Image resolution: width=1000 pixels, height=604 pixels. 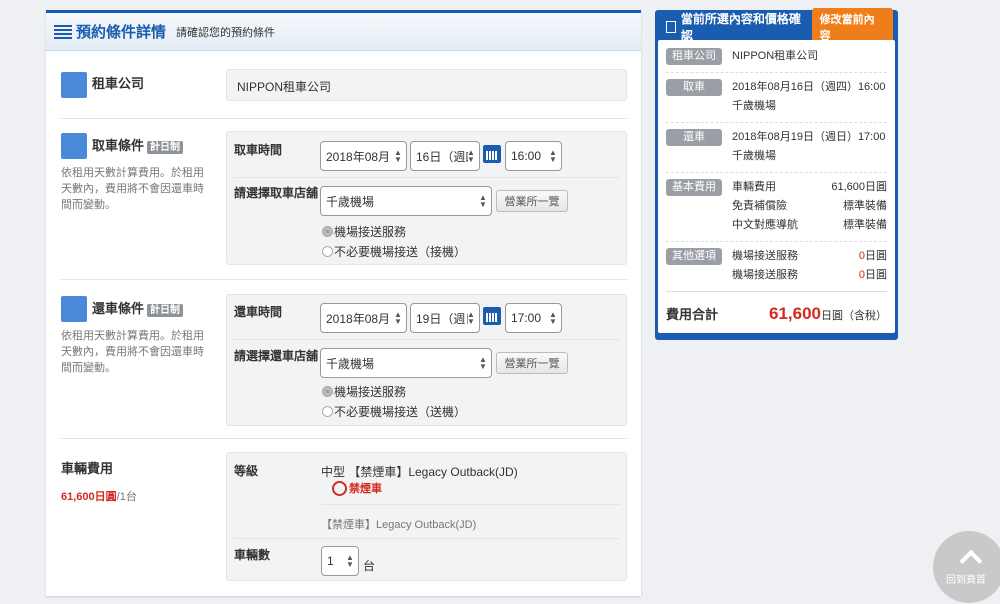 I want to click on no-smoking-label: 禁煙車, so click(x=365, y=489).